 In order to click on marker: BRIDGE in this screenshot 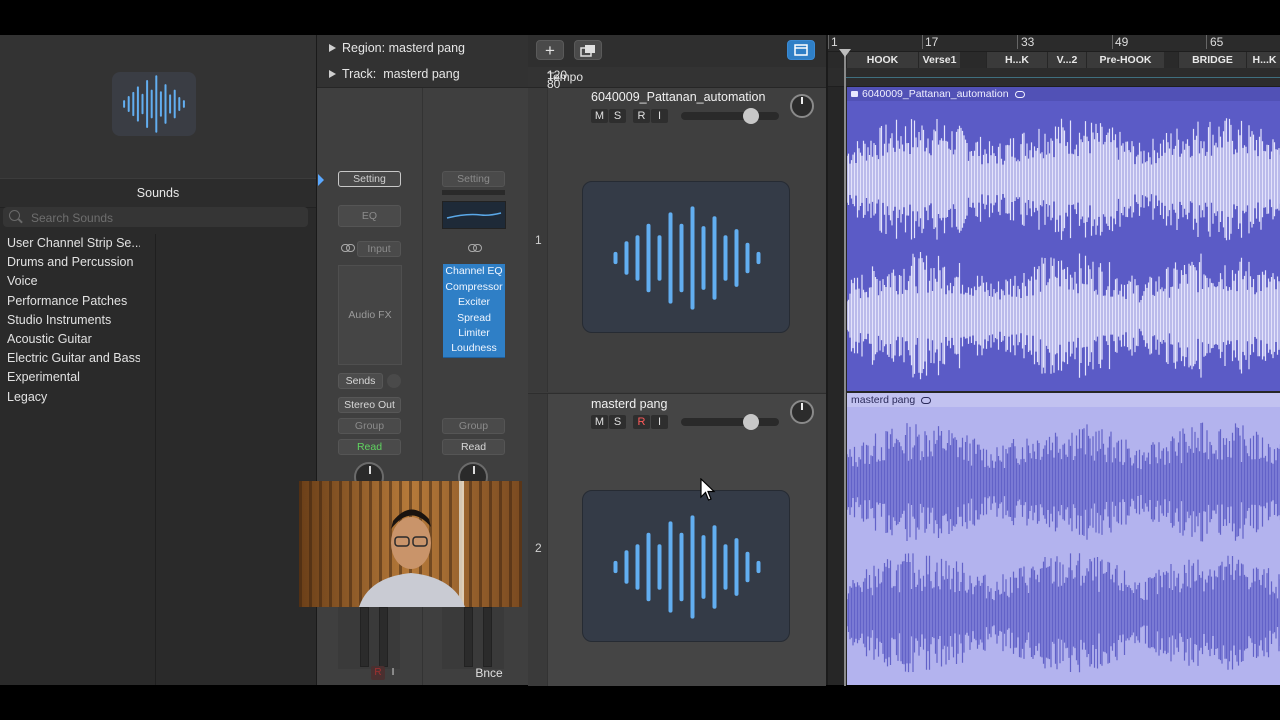, I will do `click(1212, 60)`.